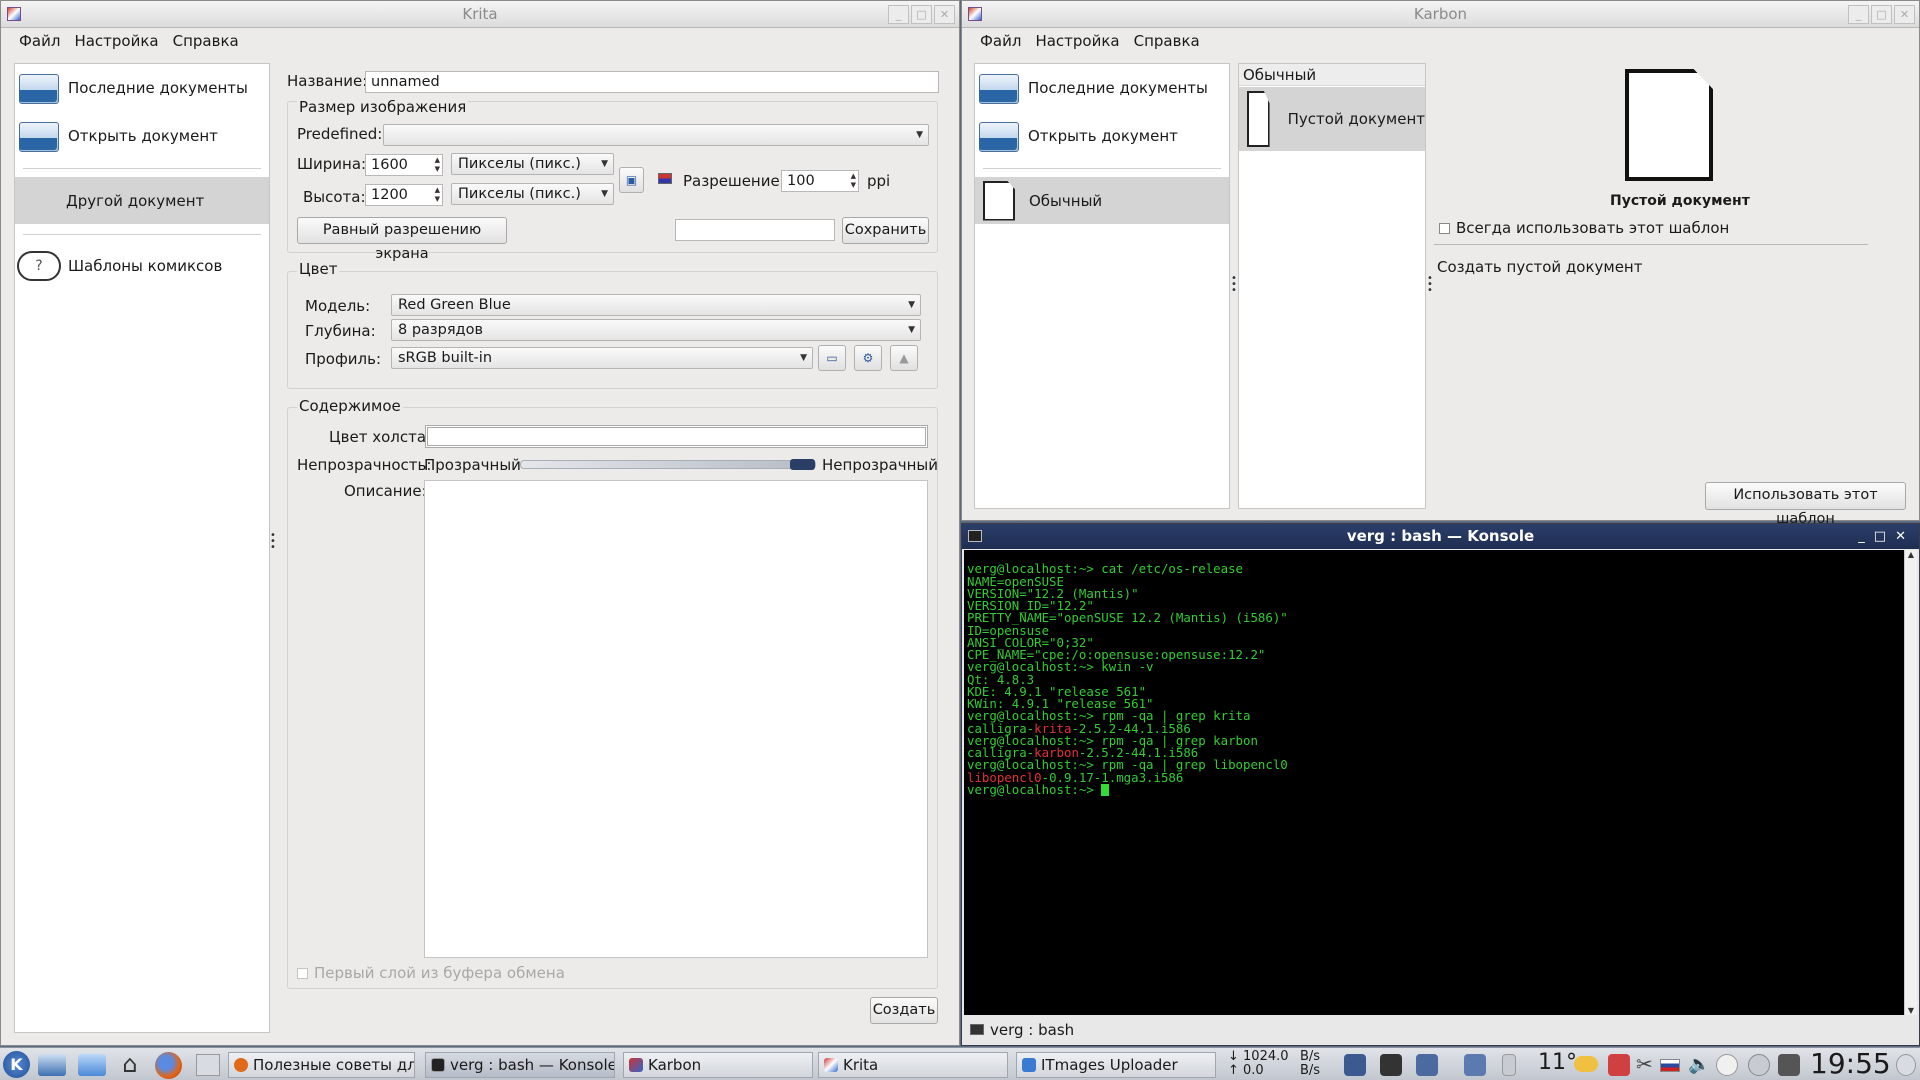  What do you see at coordinates (1391, 1065) in the screenshot?
I see `tray-clapper-icon` at bounding box center [1391, 1065].